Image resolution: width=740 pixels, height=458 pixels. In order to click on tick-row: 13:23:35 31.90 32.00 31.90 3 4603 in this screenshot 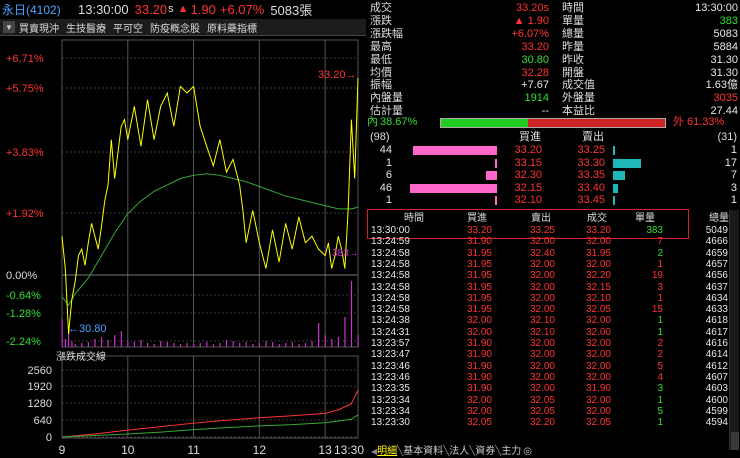, I will do `click(553, 388)`.